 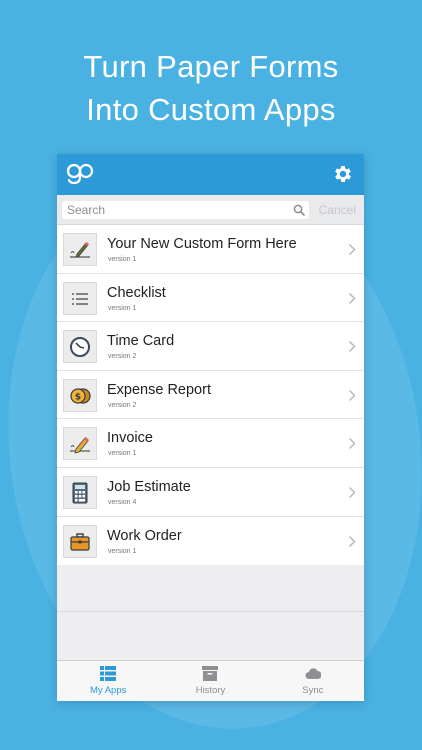 I want to click on tab-label: My Apps, so click(x=108, y=690).